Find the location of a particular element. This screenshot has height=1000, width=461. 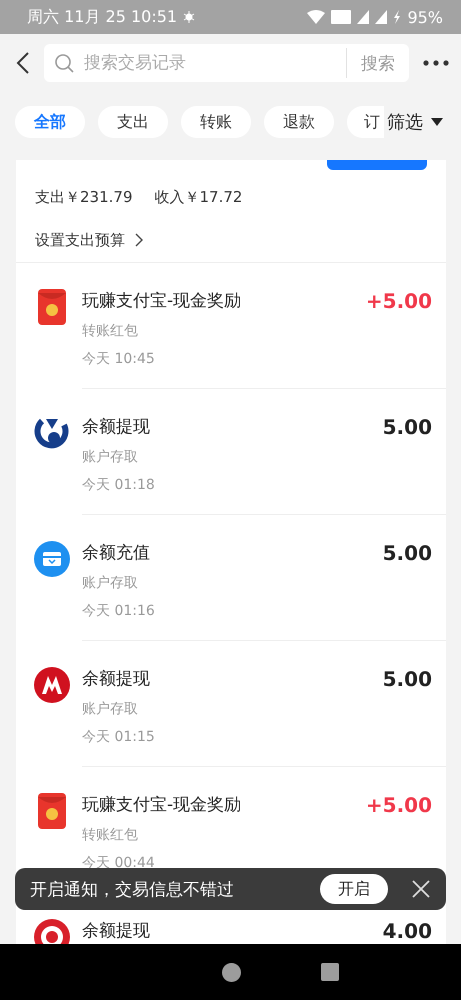

filter-tab: 全部 is located at coordinates (50, 122).